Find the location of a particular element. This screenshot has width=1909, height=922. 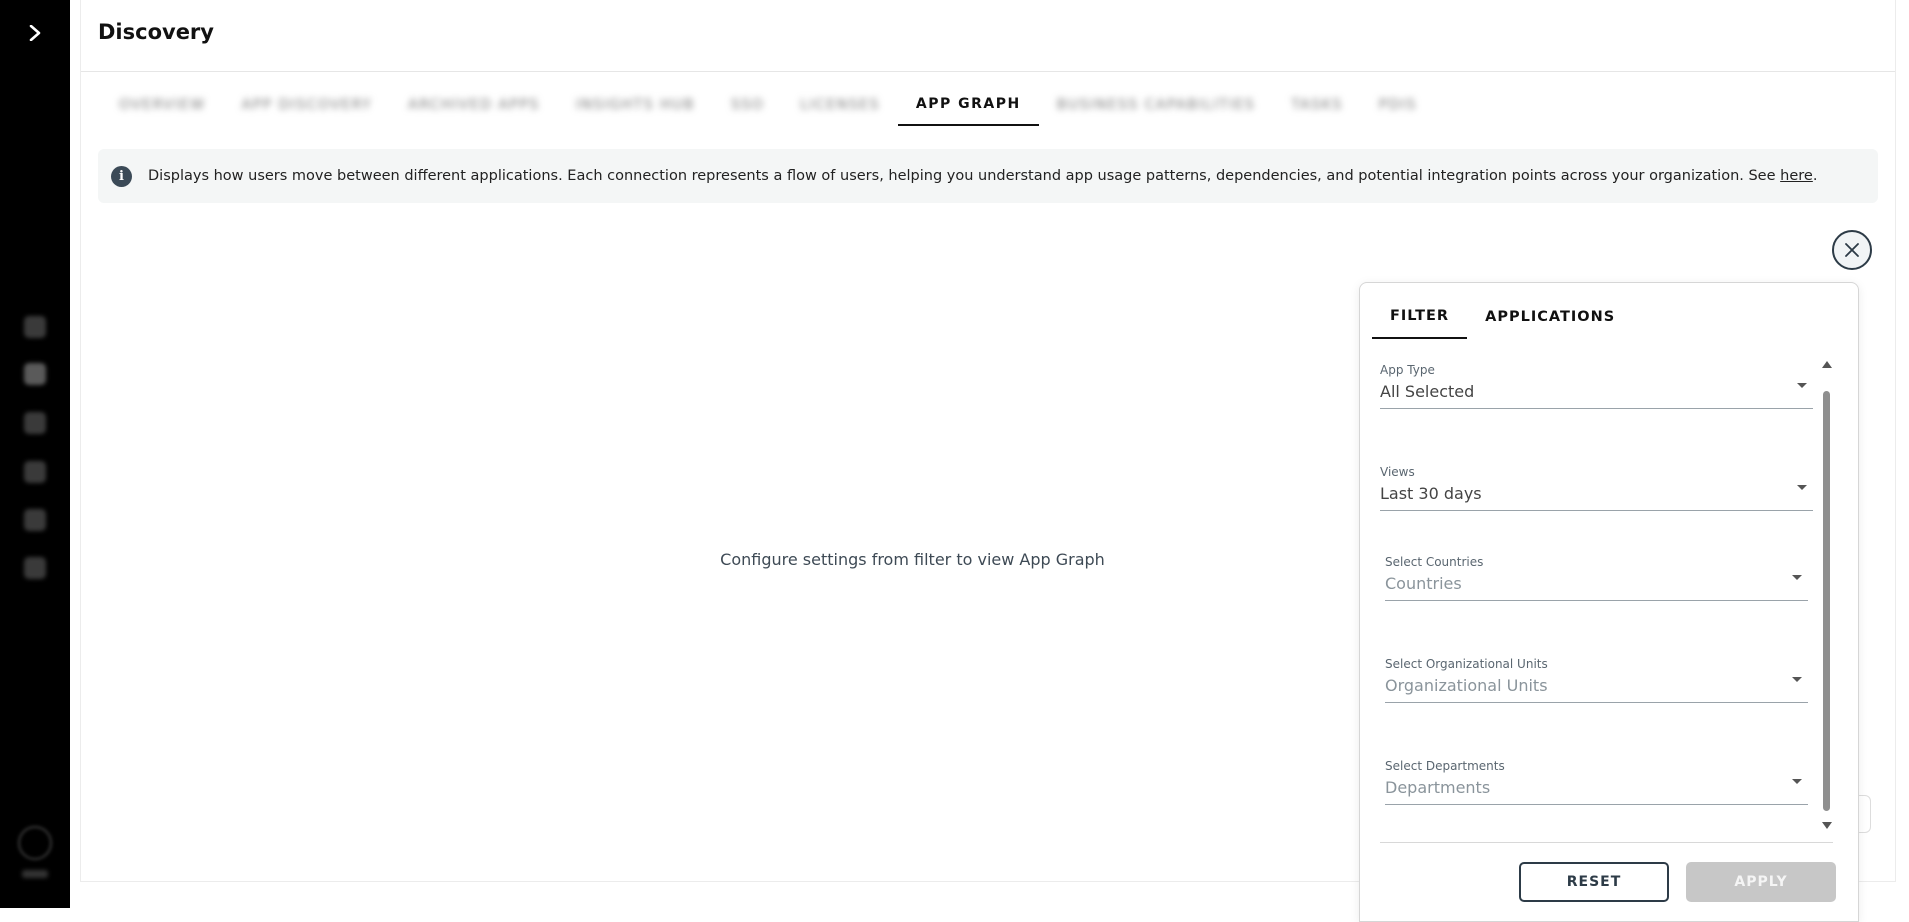

tab-app-graph: APP GRAPH is located at coordinates (968, 105).